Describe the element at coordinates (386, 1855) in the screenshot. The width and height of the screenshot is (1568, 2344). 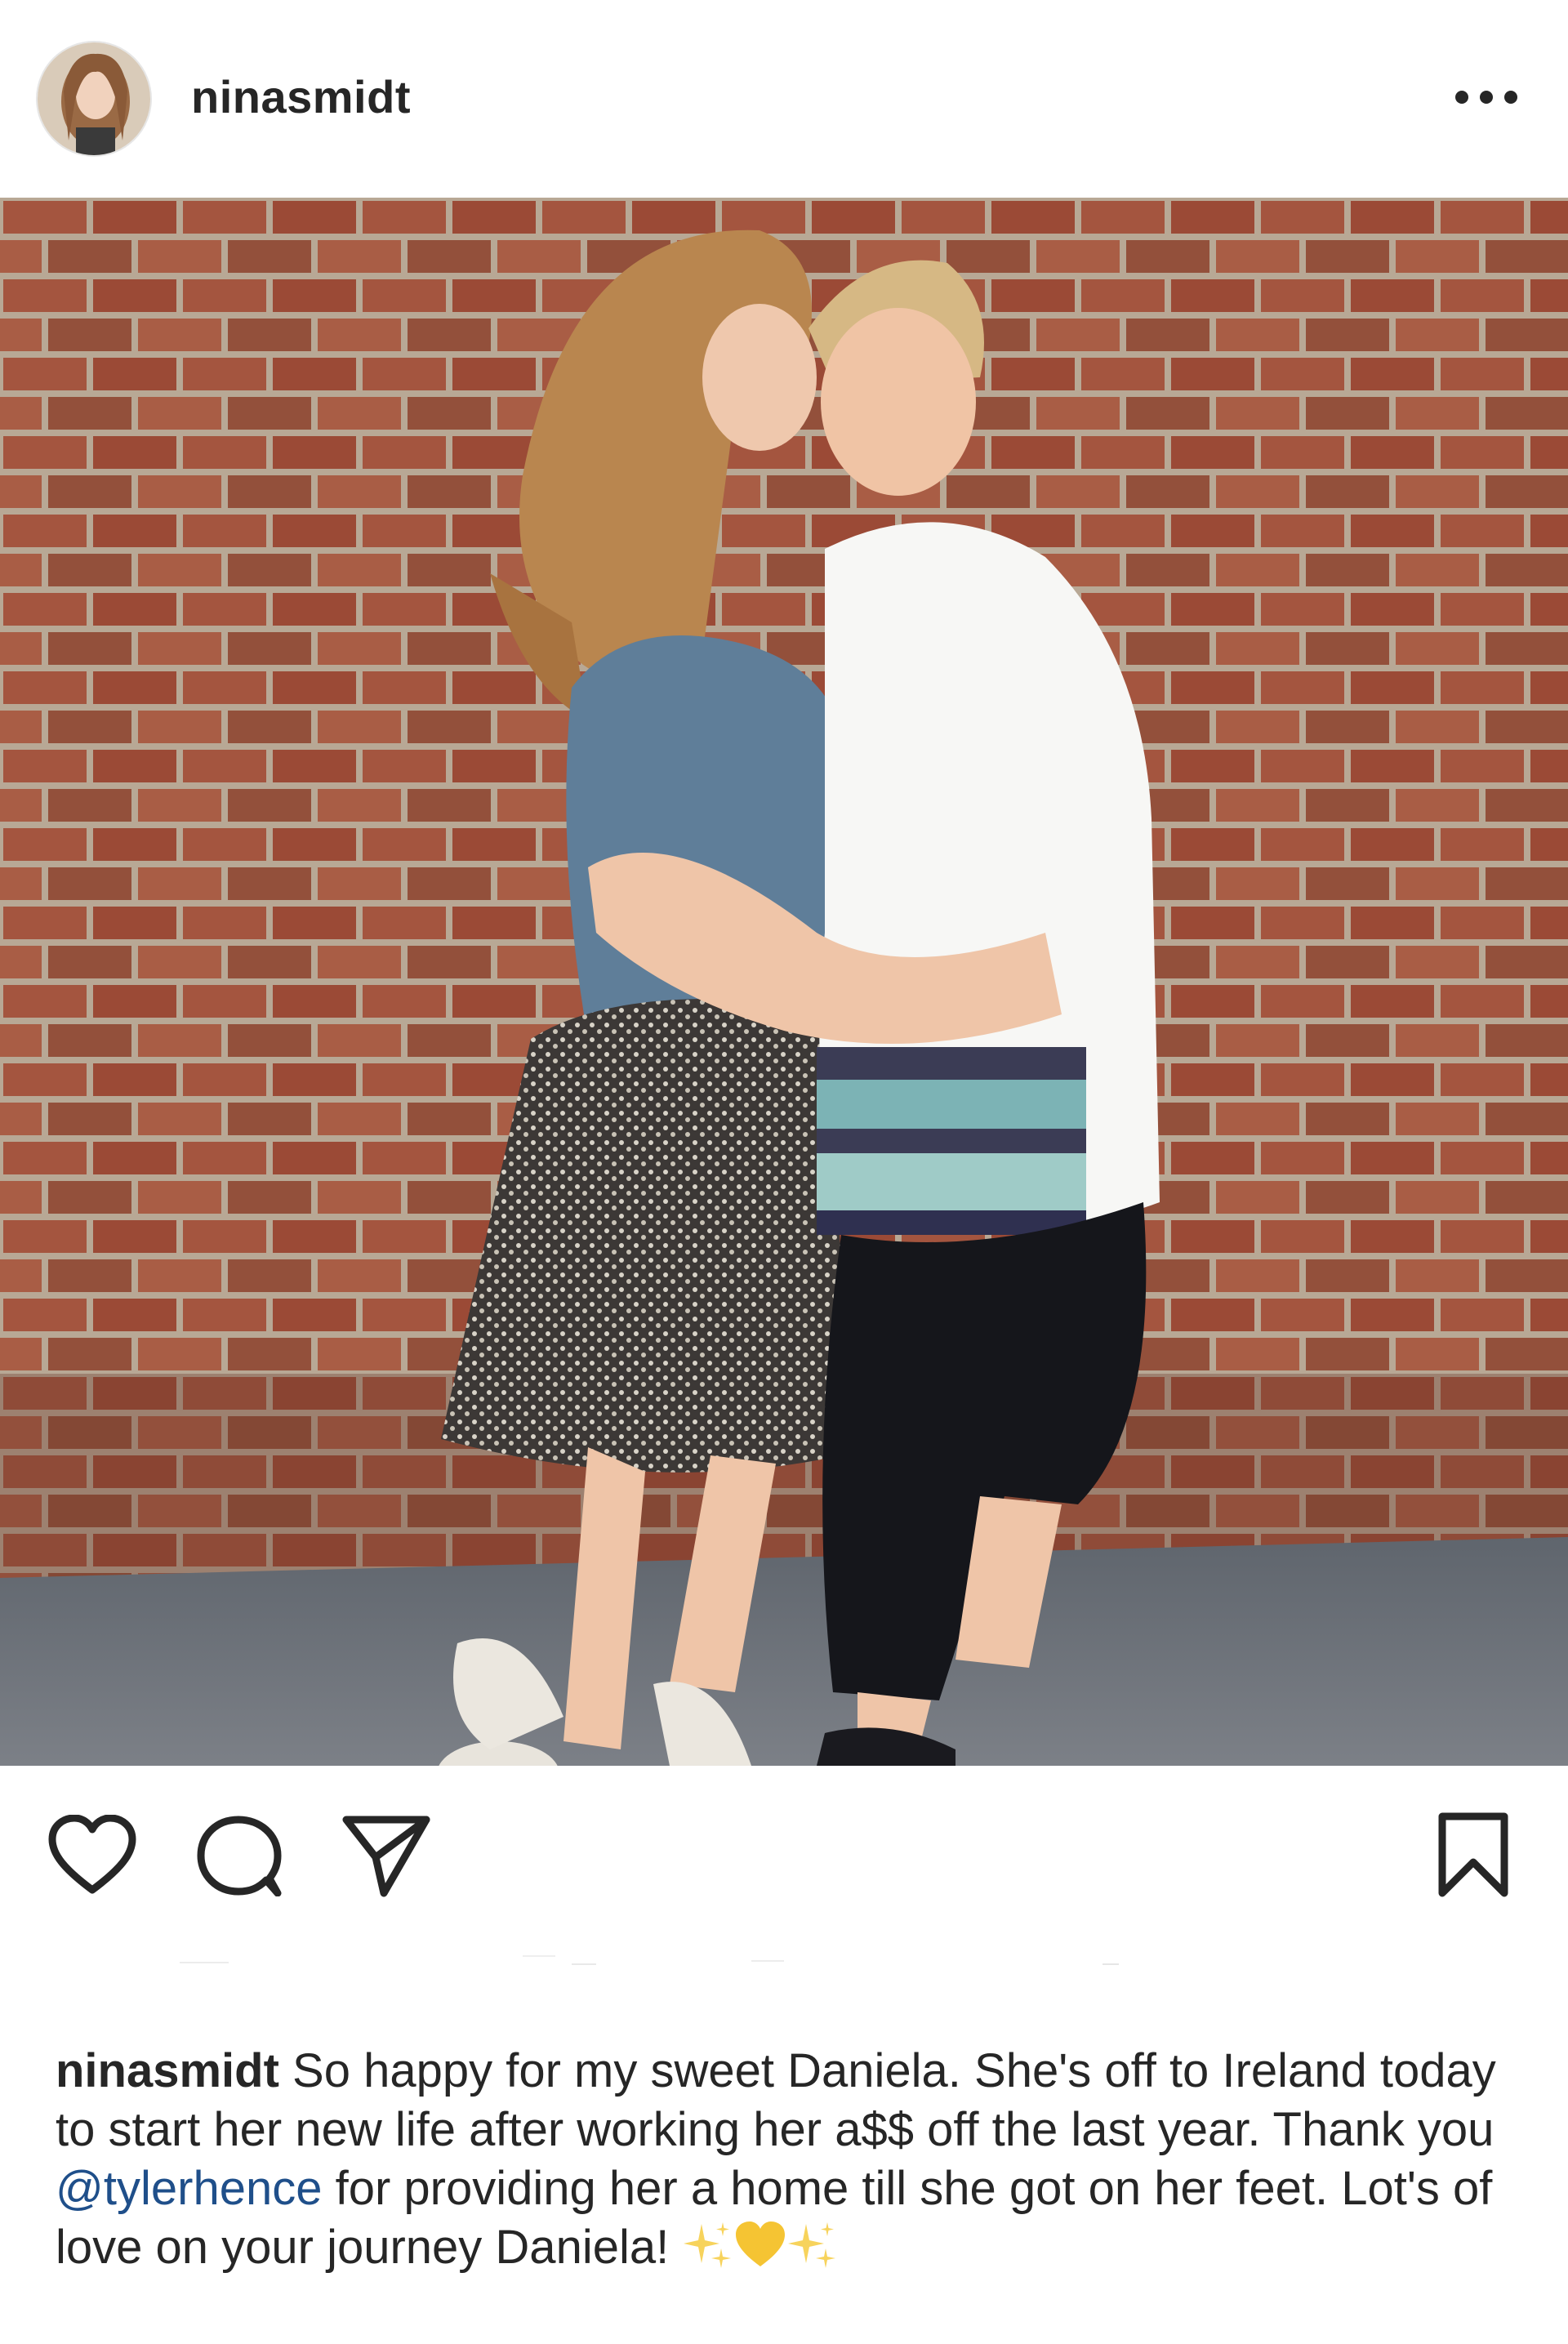
I see `paper-plane-icon` at that location.